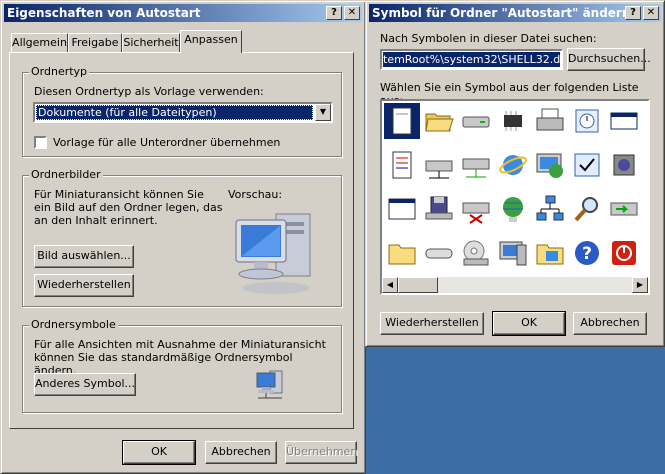 The width and height of the screenshot is (665, 474). What do you see at coordinates (587, 209) in the screenshot?
I see `magnifier-icon` at bounding box center [587, 209].